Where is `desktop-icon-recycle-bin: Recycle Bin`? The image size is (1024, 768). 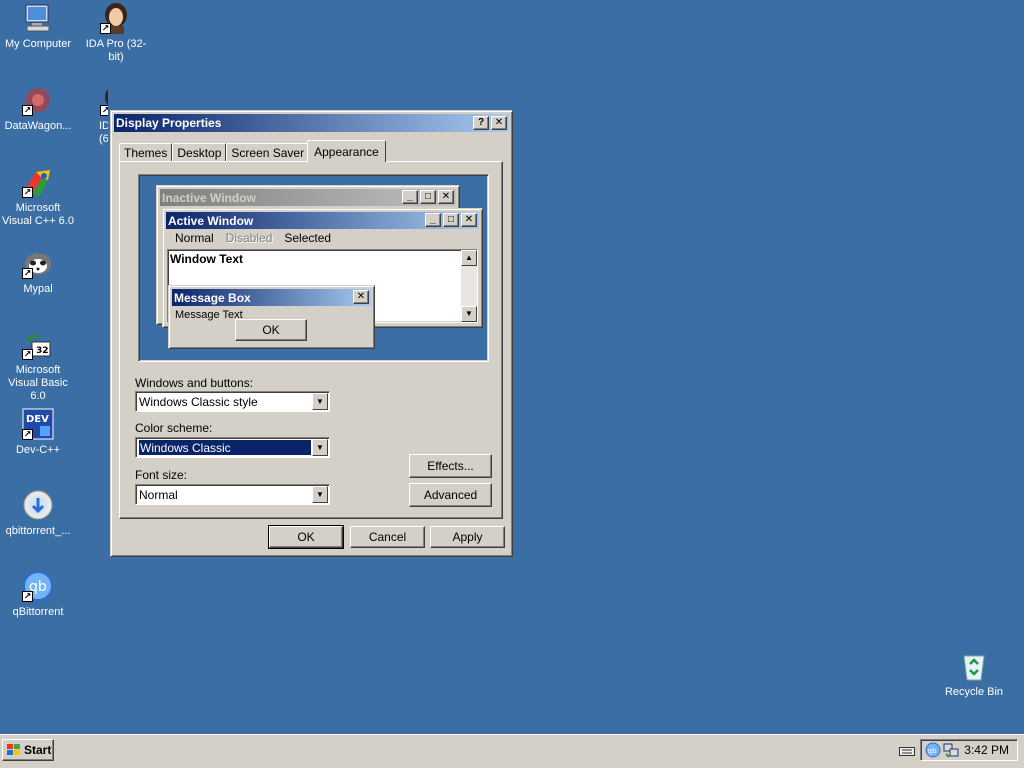 desktop-icon-recycle-bin: Recycle Bin is located at coordinates (974, 674).